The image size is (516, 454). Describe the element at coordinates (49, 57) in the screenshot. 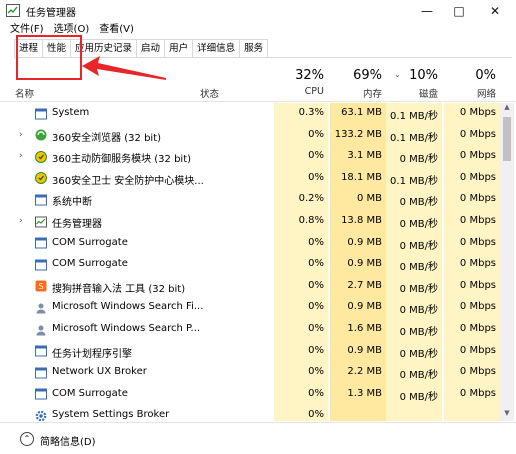

I see `annotation-highlight-box` at that location.